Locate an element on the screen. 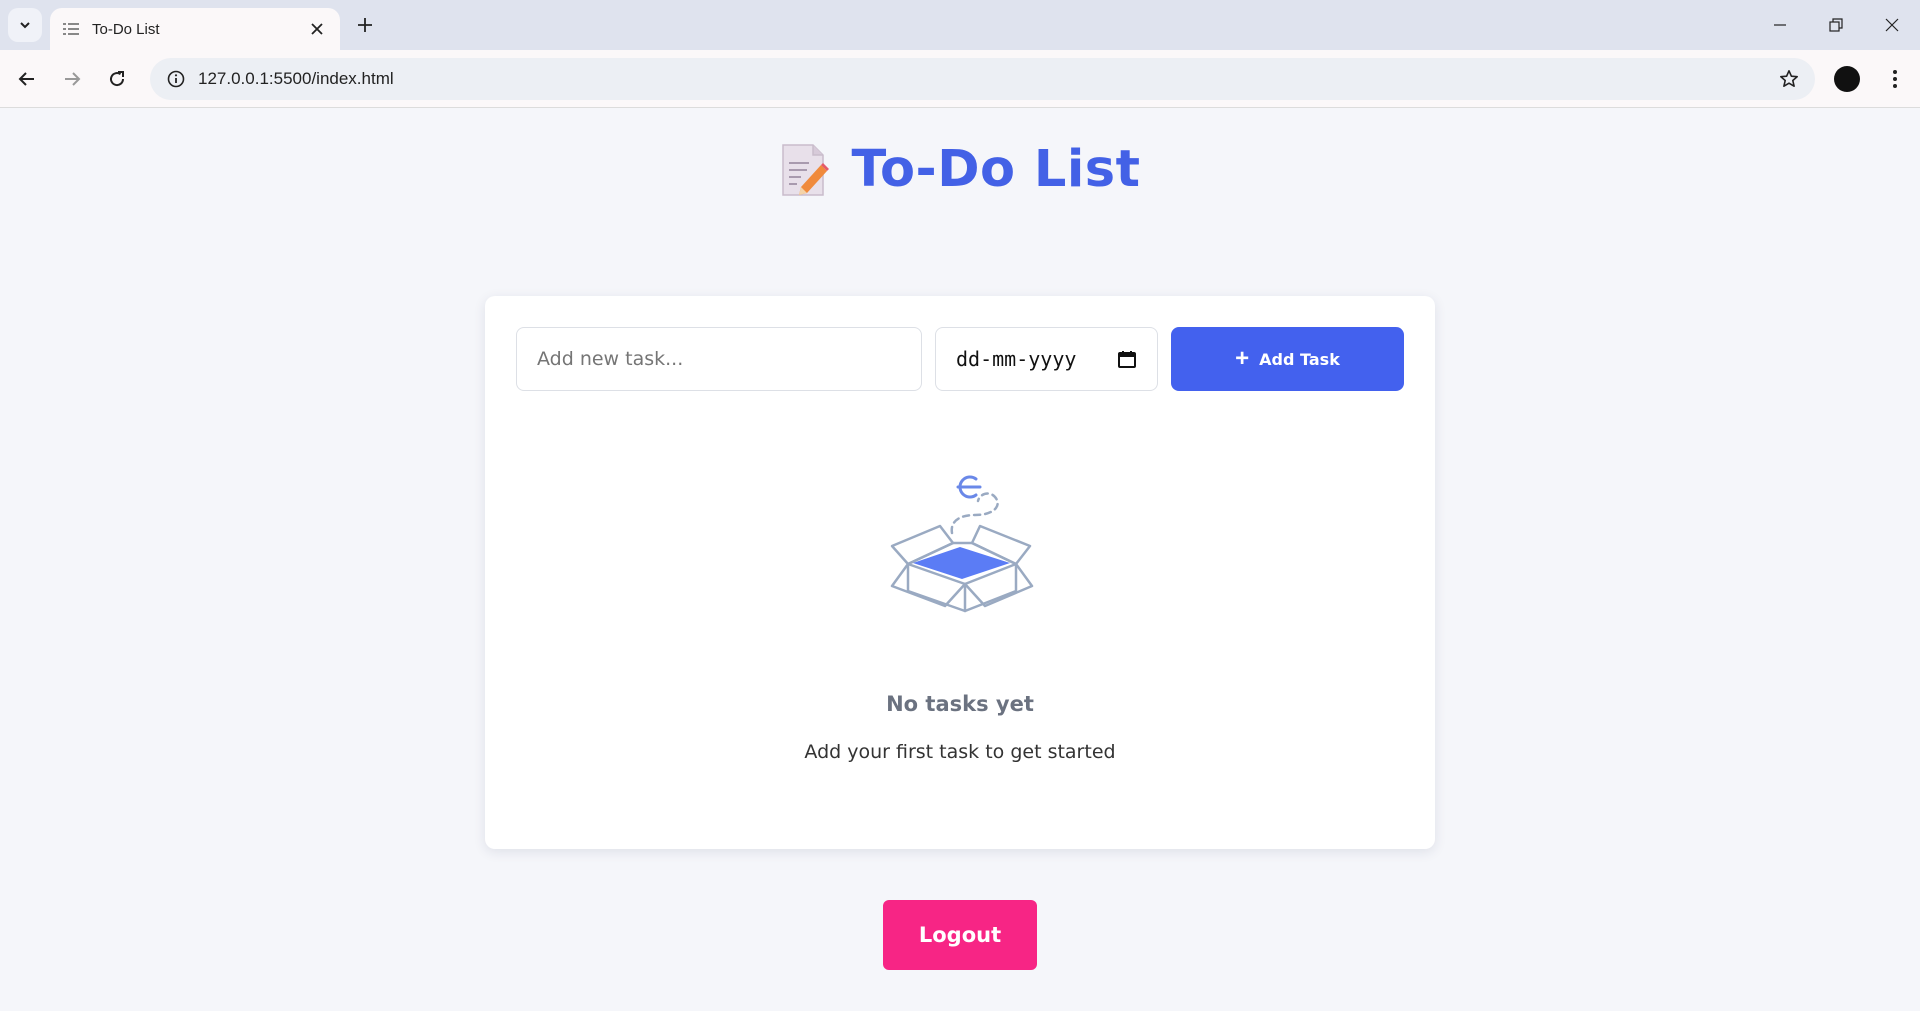 The image size is (1920, 1011). due-date-input: dd-mm-yyyy is located at coordinates (1046, 359).